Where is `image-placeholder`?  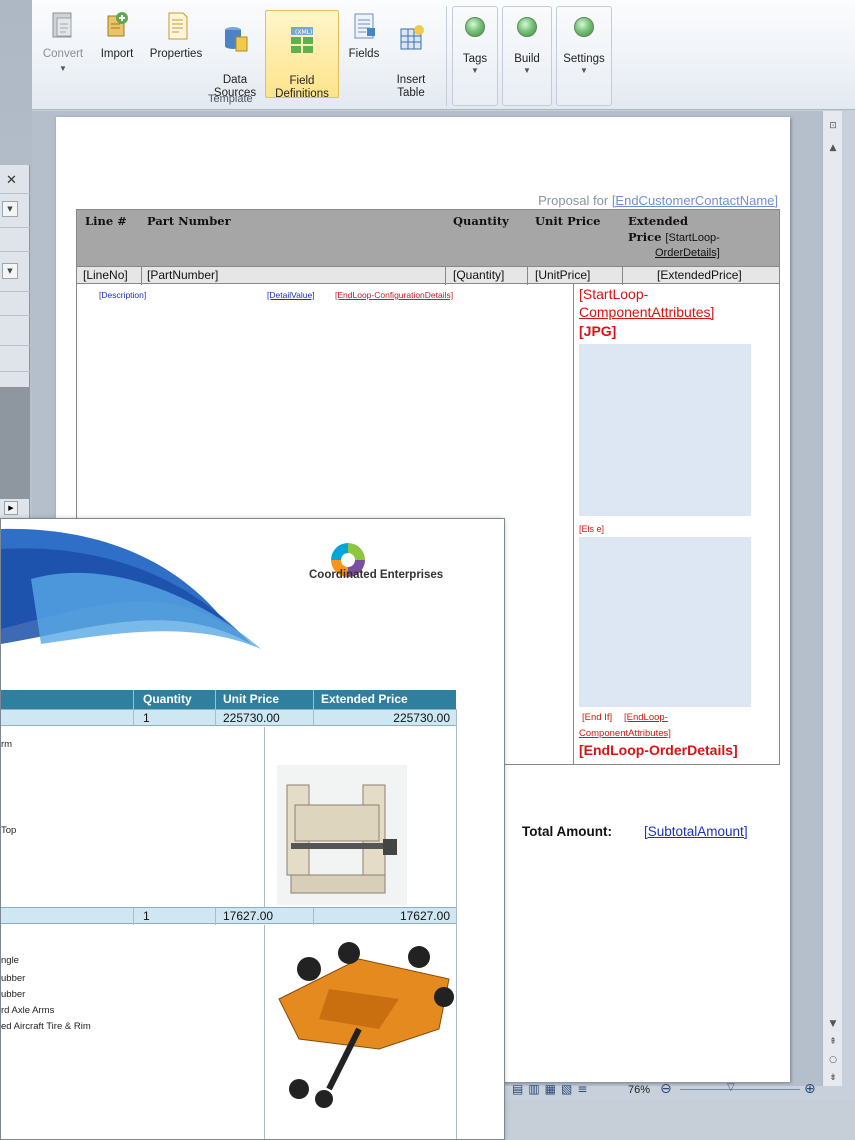
image-placeholder is located at coordinates (665, 430).